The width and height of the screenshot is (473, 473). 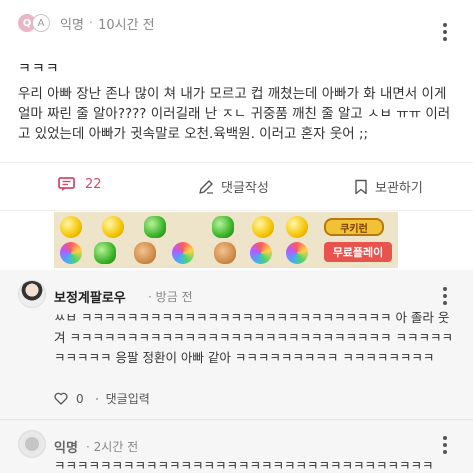 What do you see at coordinates (93, 184) in the screenshot?
I see `comment-count: 22` at bounding box center [93, 184].